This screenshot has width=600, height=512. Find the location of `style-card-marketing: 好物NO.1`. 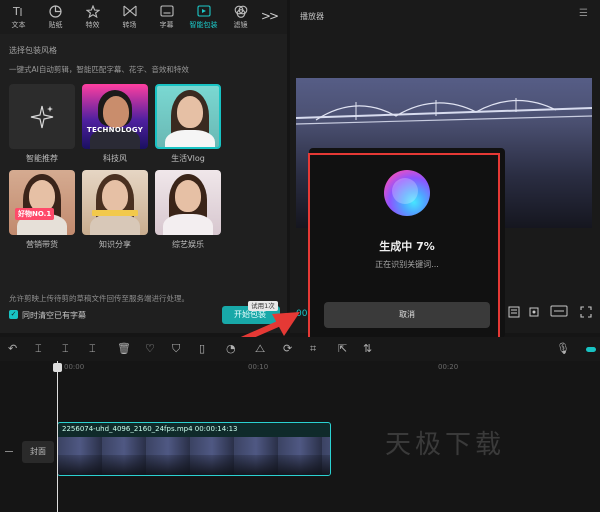

style-card-marketing: 好物NO.1 is located at coordinates (42, 202).